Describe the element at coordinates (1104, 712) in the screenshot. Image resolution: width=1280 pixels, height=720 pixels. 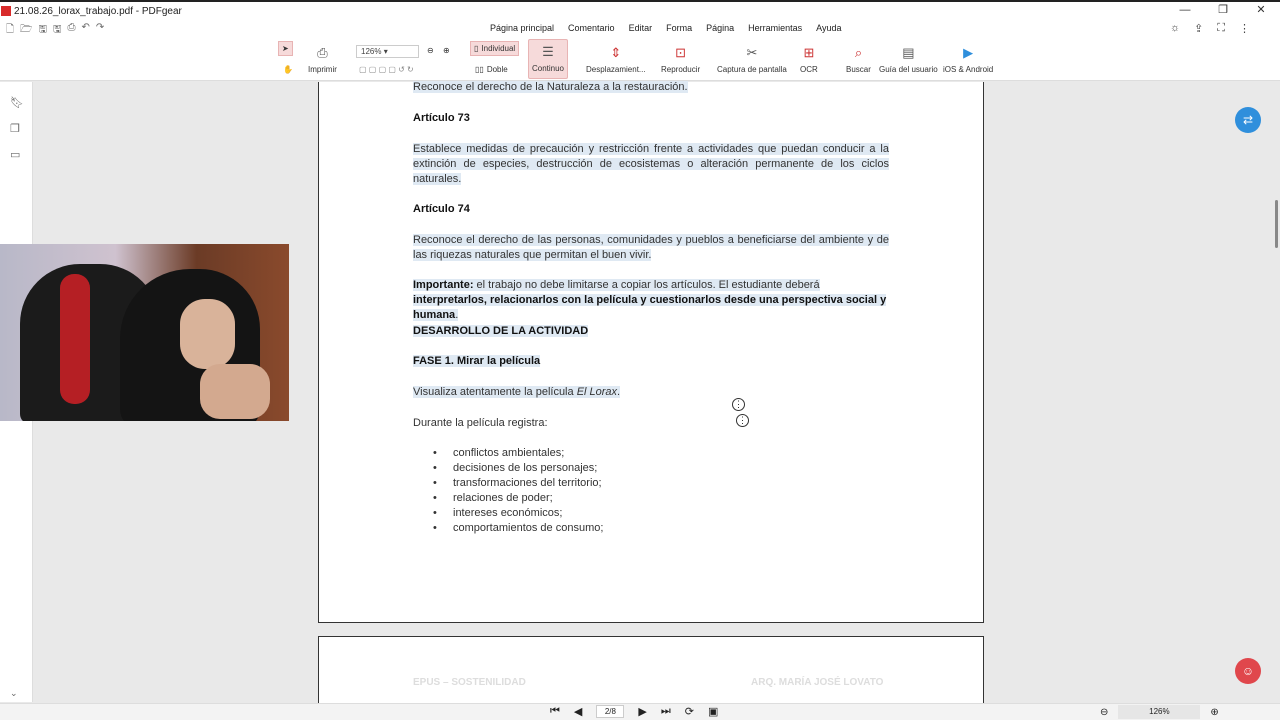
I see `zoom-out-icon: ⊖` at that location.